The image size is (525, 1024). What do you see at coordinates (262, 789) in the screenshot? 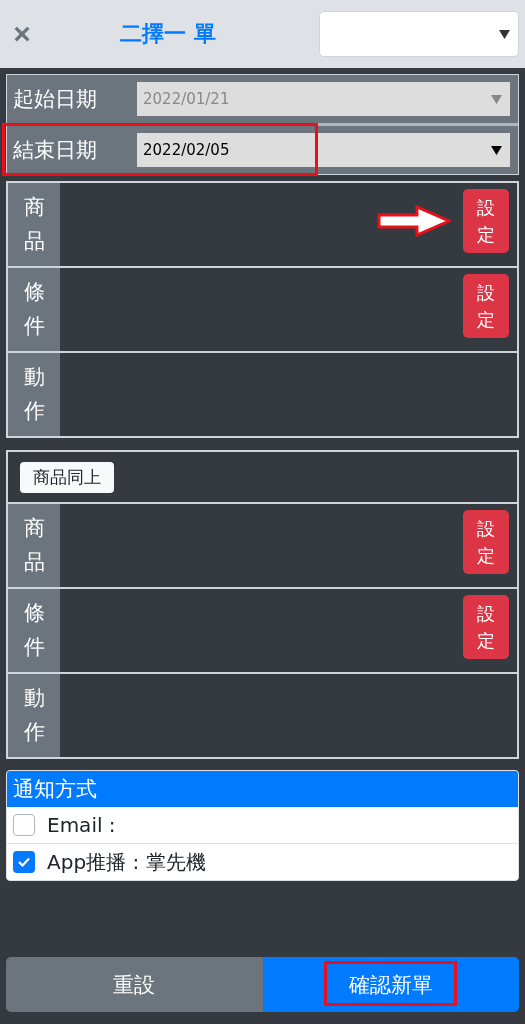
I see `notification-title: 通知方式` at bounding box center [262, 789].